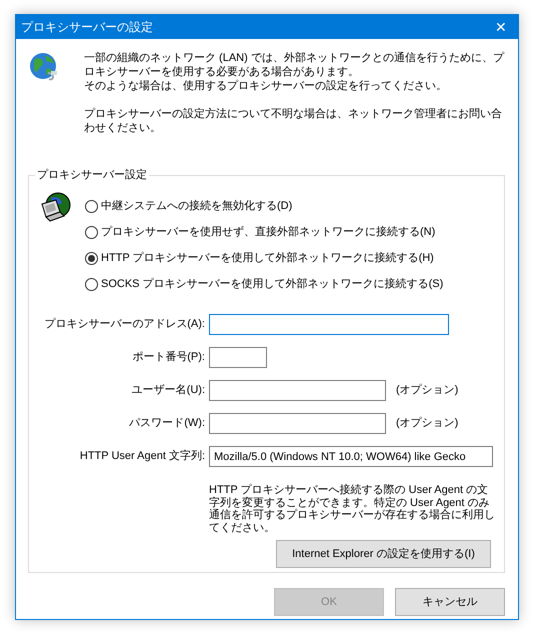 This screenshot has width=534, height=638. Describe the element at coordinates (168, 358) in the screenshot. I see `field-label: ポート番号(P):` at that location.